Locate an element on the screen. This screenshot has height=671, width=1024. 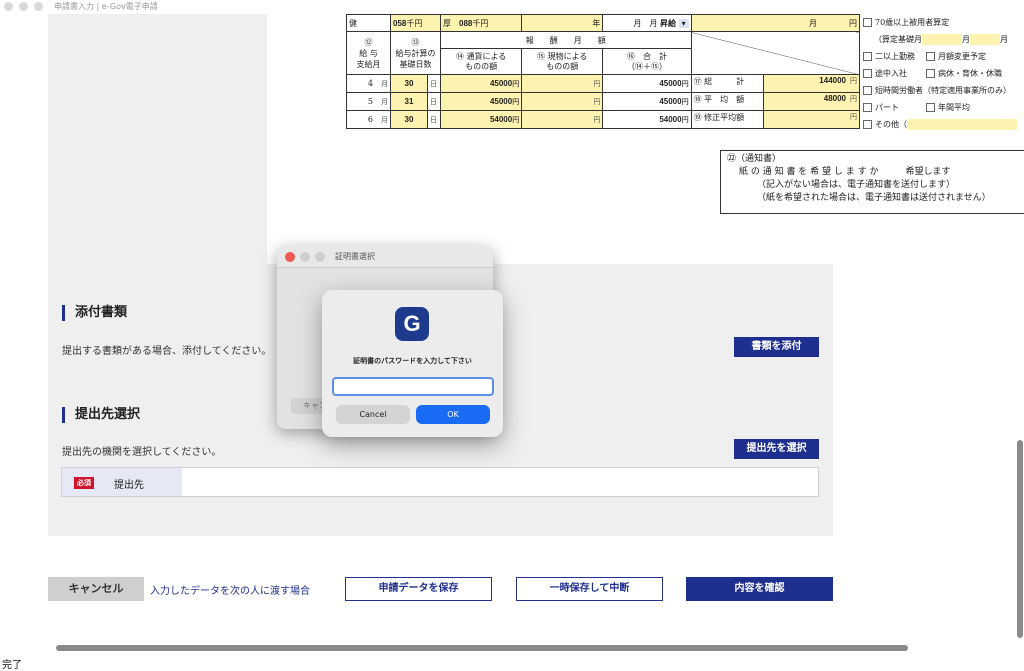
attachments-description: 提出する書類がある場合、添付してください。 is located at coordinates (167, 351).